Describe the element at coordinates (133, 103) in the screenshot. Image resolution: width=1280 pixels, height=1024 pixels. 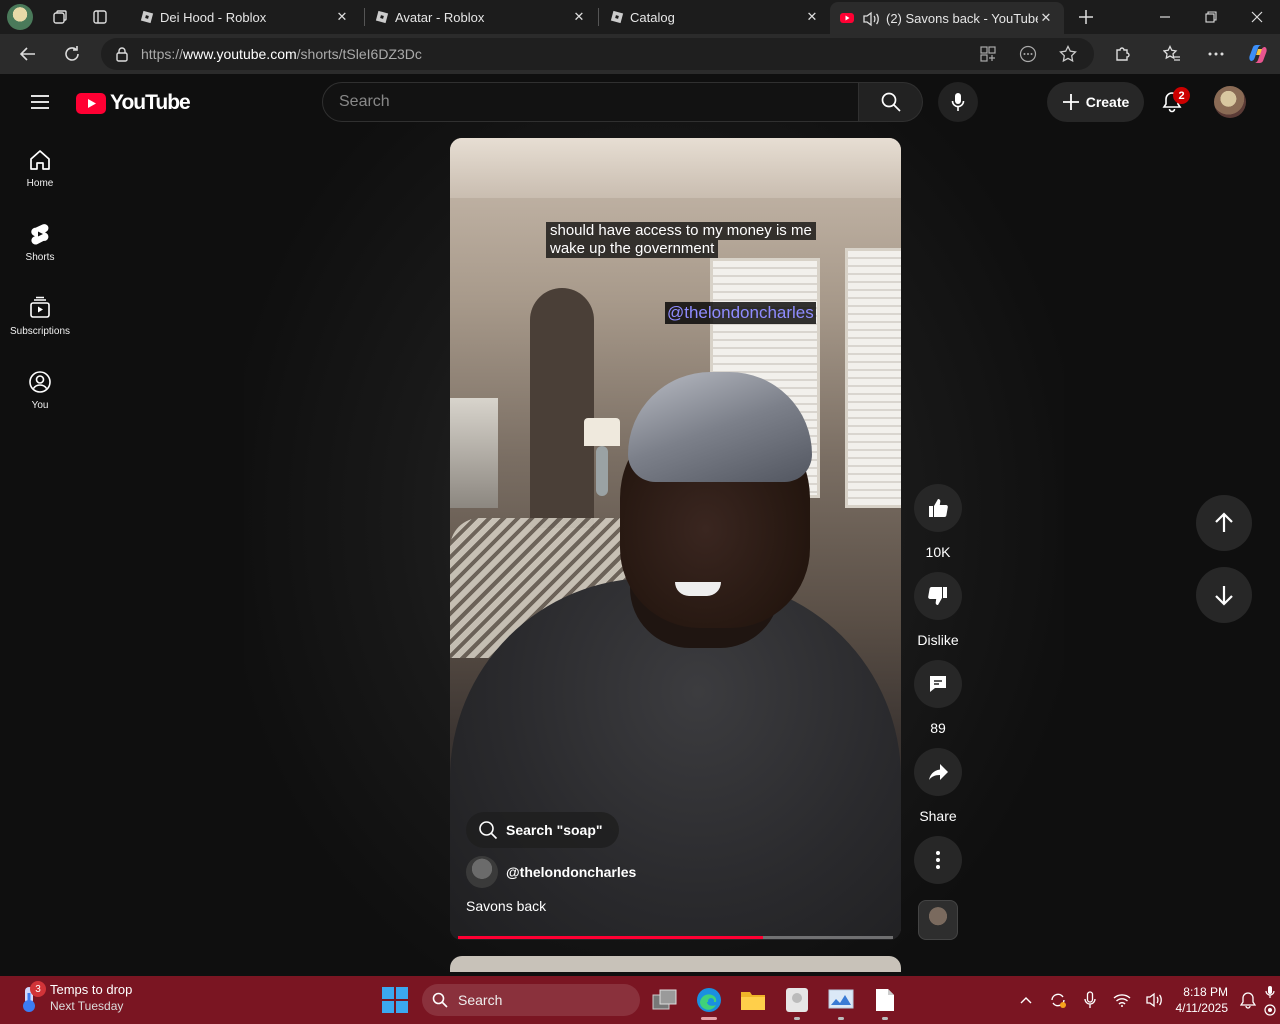
I see `youtube-logo: YouTube` at that location.